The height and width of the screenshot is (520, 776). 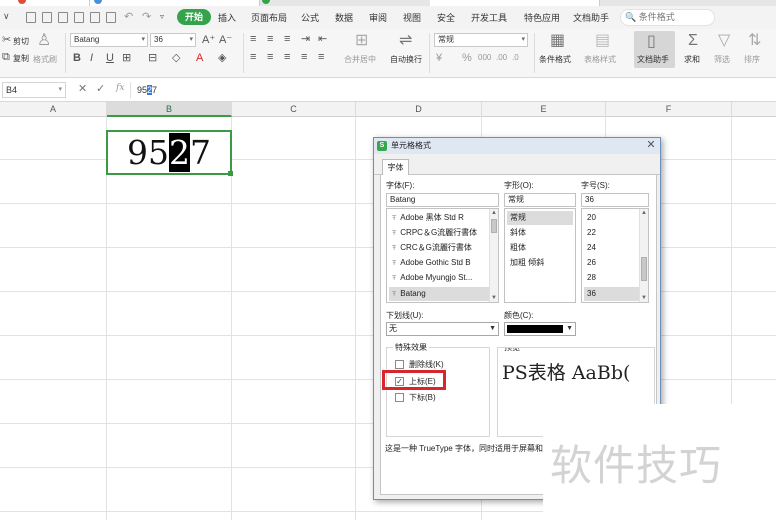 I want to click on size-list-item: 24, so click(x=611, y=248).